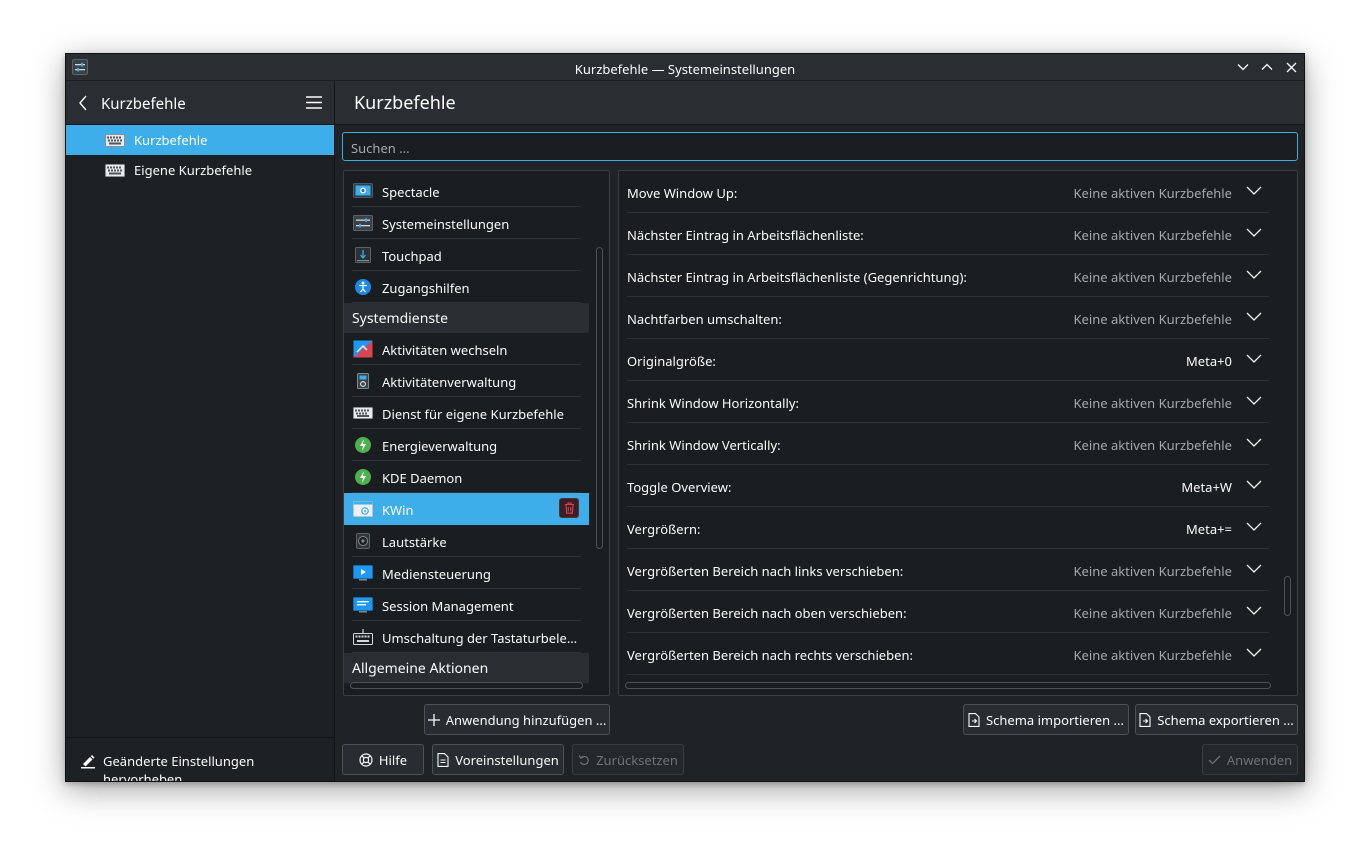  Describe the element at coordinates (466, 191) in the screenshot. I see `component-list-item: Spectacle` at that location.